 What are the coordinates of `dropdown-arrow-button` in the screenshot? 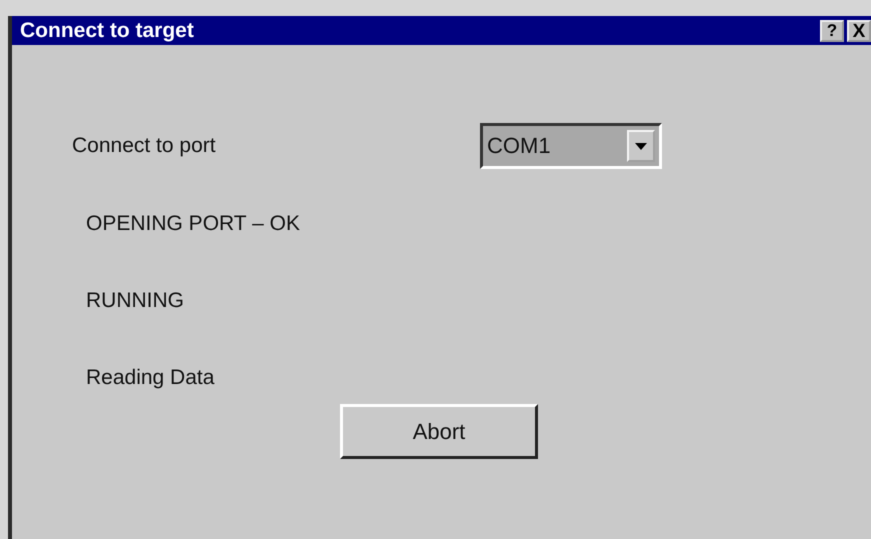 It's located at (641, 146).